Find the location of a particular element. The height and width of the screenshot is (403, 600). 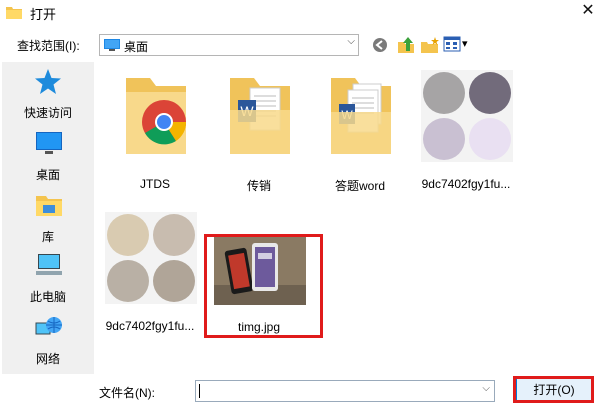

lookin-row: 查找范围(I): 桌面 ⌵ is located at coordinates (300, 45).